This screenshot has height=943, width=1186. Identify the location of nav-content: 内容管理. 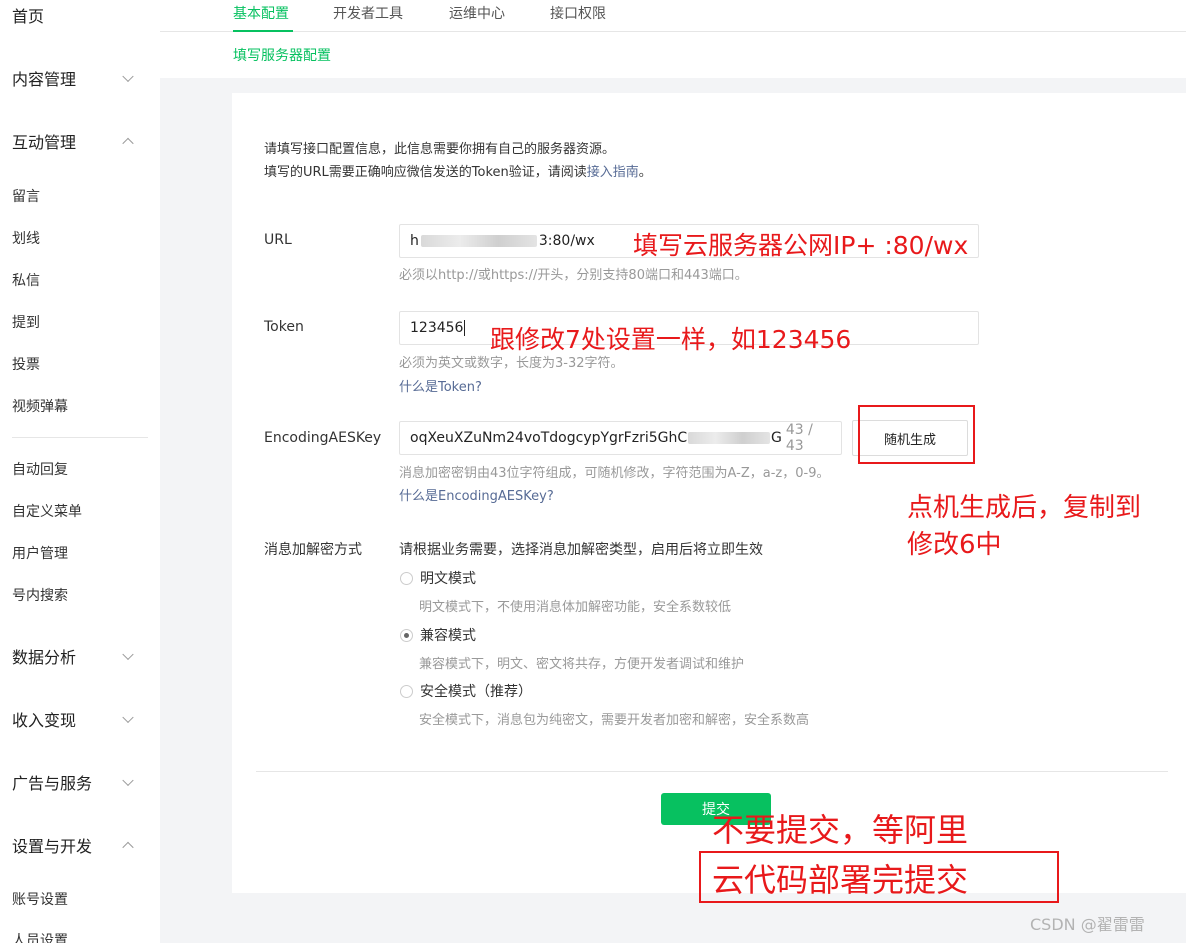
(77, 78).